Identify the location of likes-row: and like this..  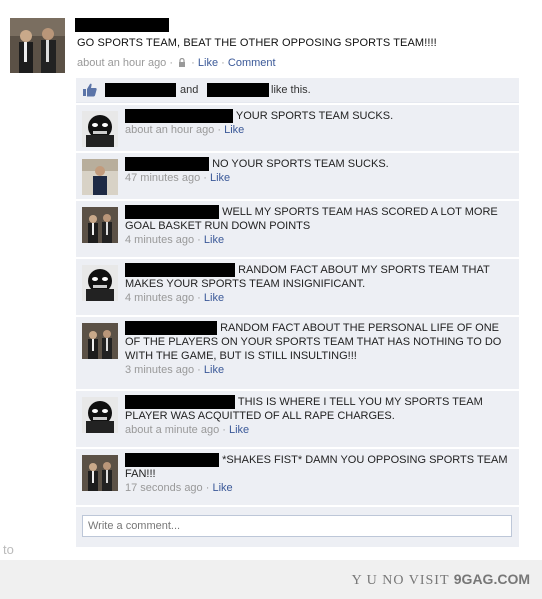
(297, 90).